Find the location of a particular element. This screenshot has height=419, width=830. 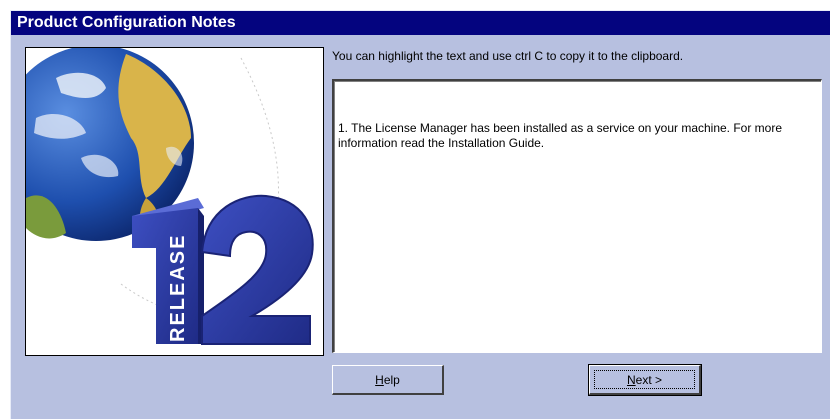

help-button: Help is located at coordinates (388, 380).